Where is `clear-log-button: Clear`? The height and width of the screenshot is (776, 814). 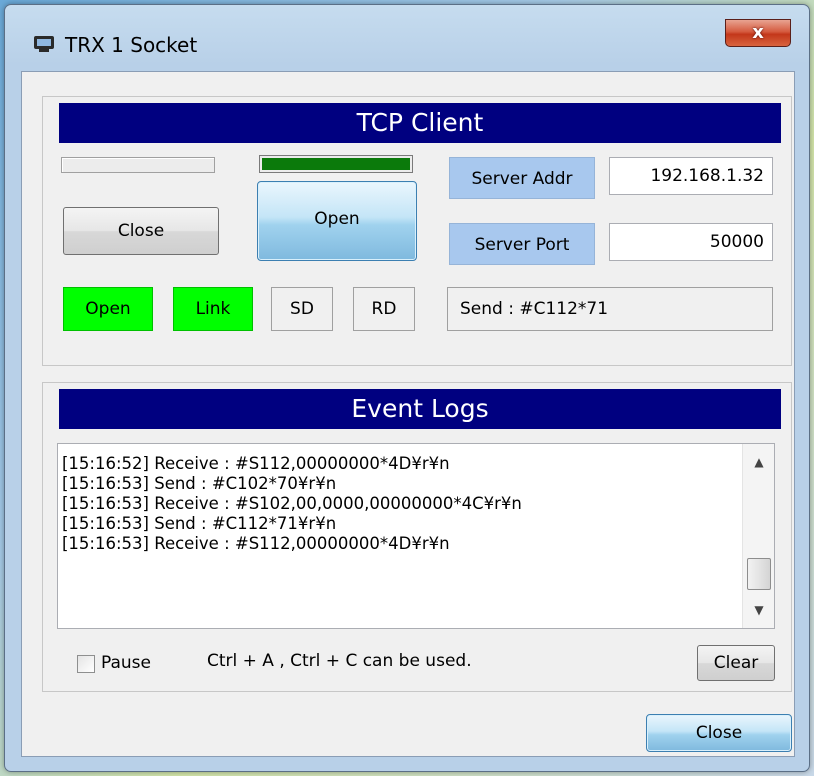
clear-log-button: Clear is located at coordinates (736, 663).